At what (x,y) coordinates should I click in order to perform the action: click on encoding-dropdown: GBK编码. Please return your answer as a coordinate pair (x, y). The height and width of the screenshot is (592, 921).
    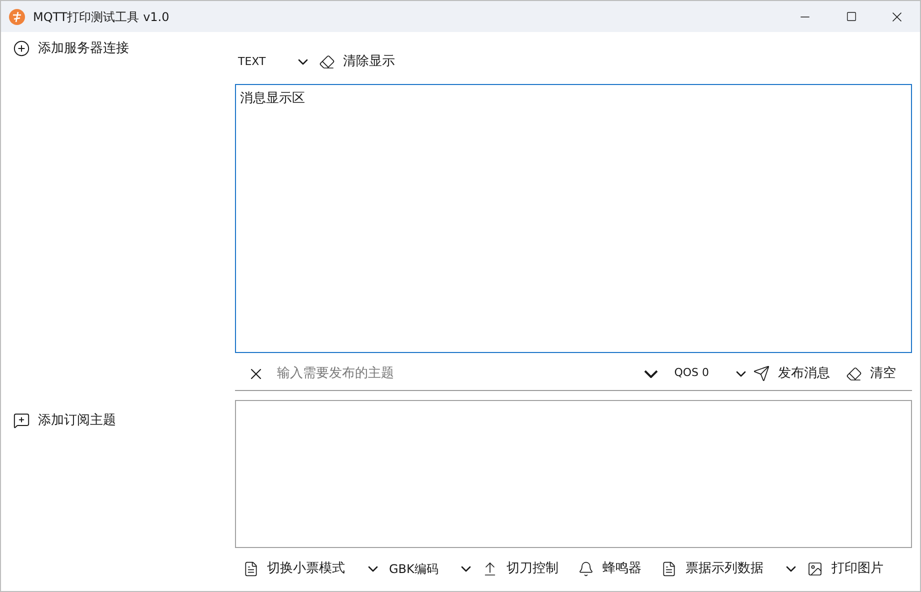
    Looking at the image, I should click on (413, 569).